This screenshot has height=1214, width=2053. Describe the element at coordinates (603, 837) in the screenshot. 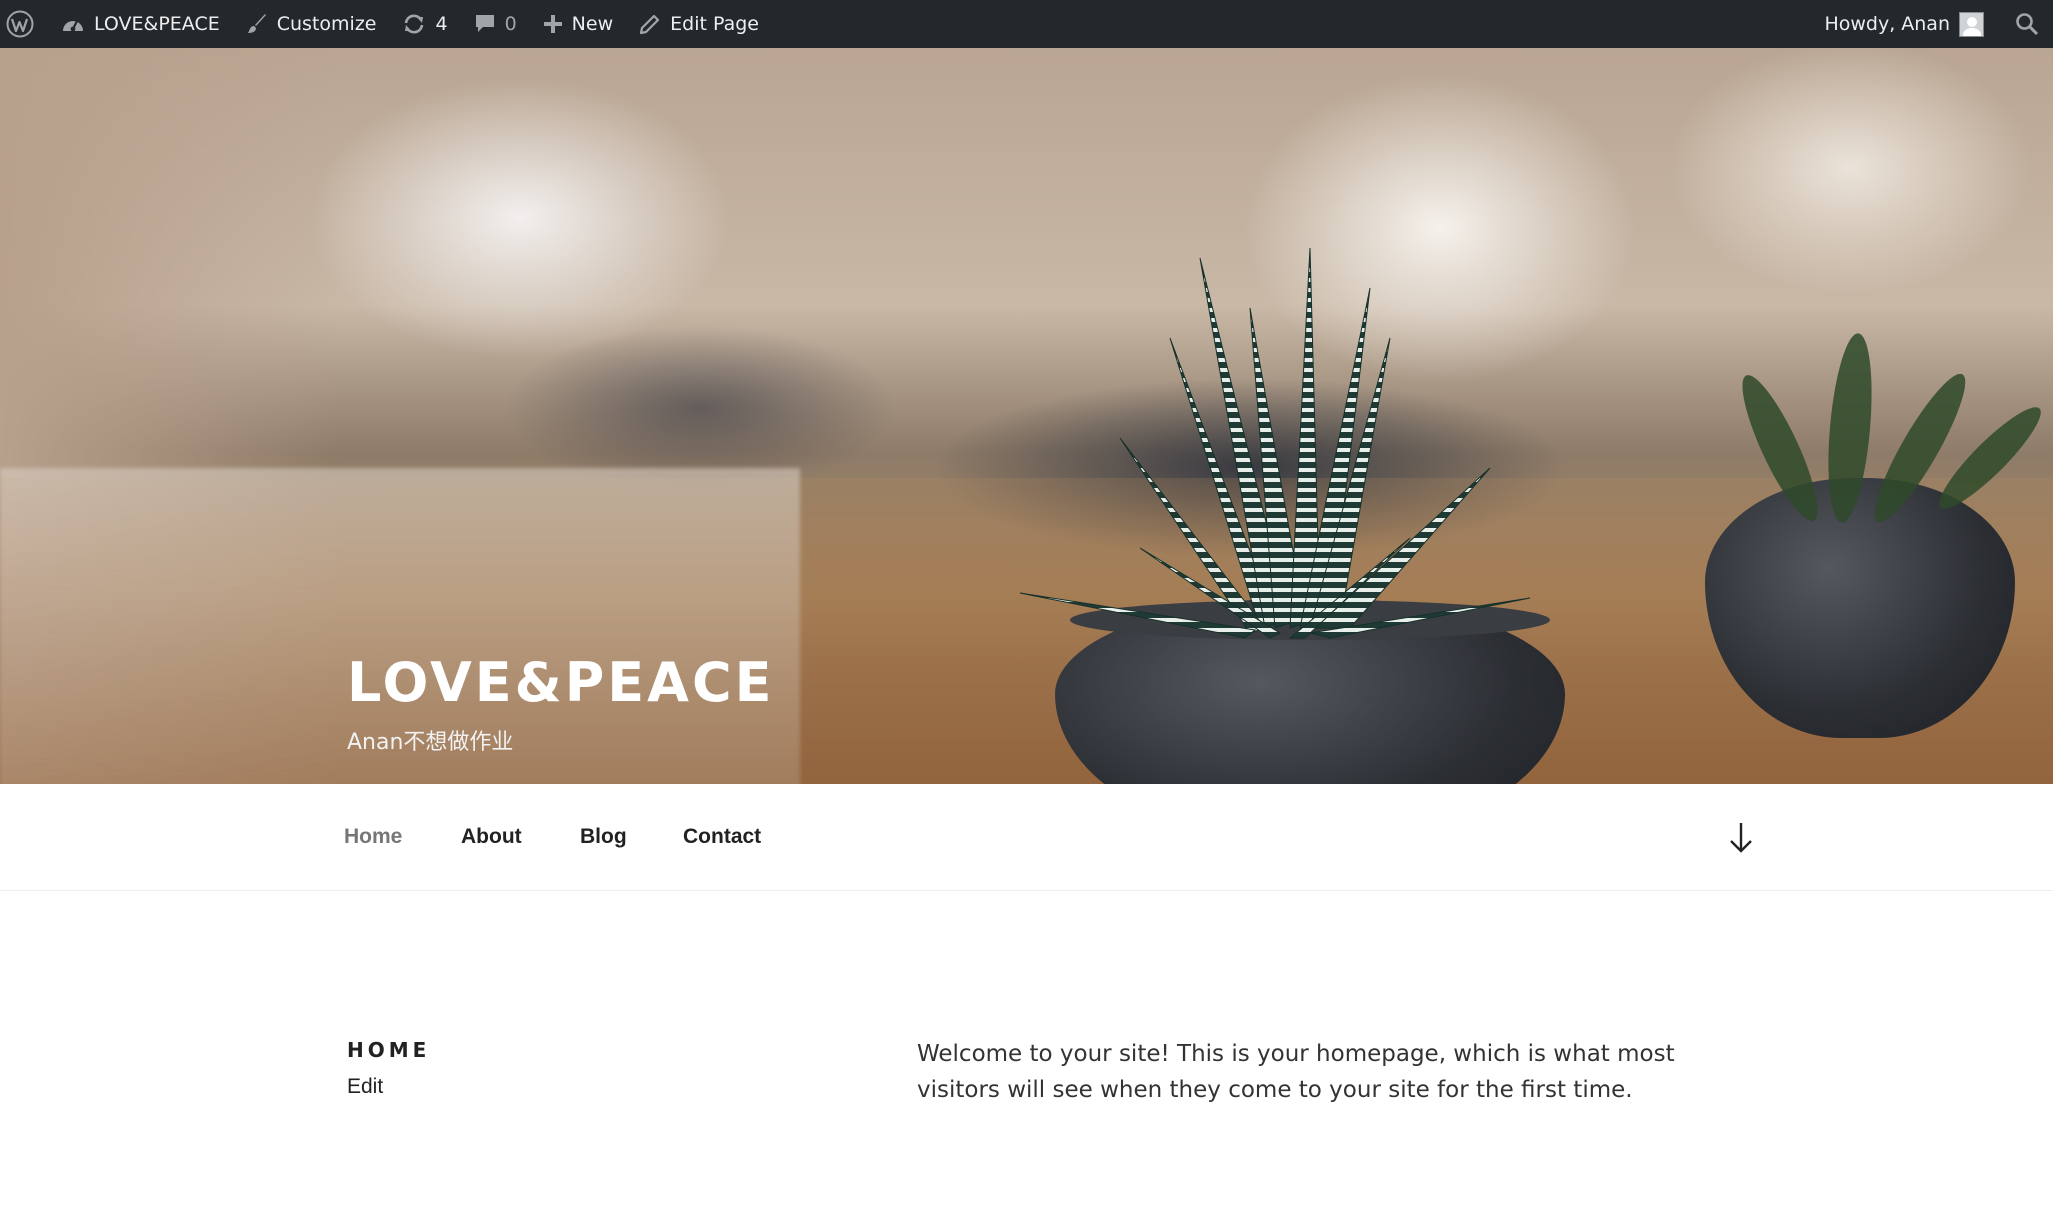

I see `nav-item-blog: Blog` at that location.